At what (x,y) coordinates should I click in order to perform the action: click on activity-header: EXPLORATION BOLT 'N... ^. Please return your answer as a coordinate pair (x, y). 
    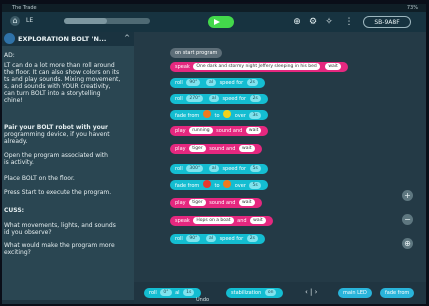
    Looking at the image, I should click on (68, 39).